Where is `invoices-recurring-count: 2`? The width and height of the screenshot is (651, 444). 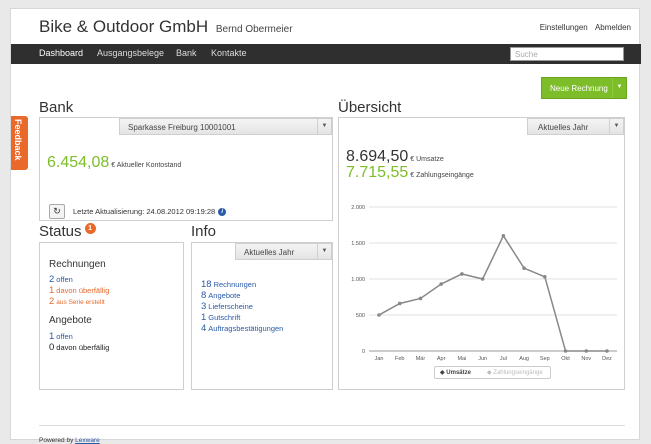
invoices-recurring-count: 2 is located at coordinates (52, 301).